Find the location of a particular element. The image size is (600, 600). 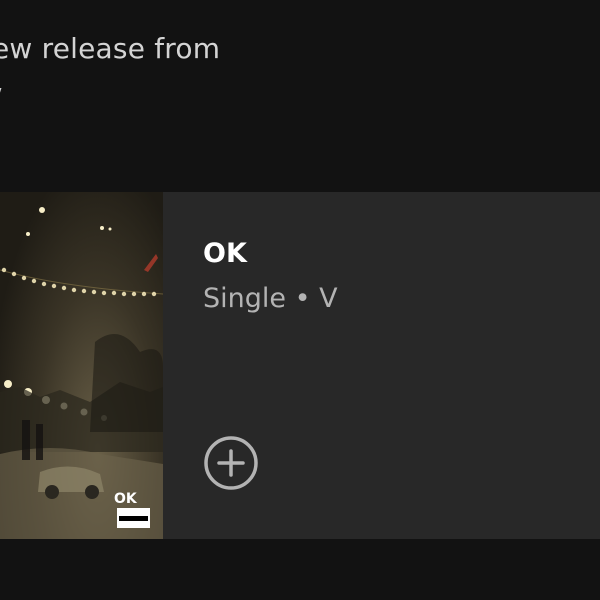

release-subtitle: Single • V is located at coordinates (270, 298).